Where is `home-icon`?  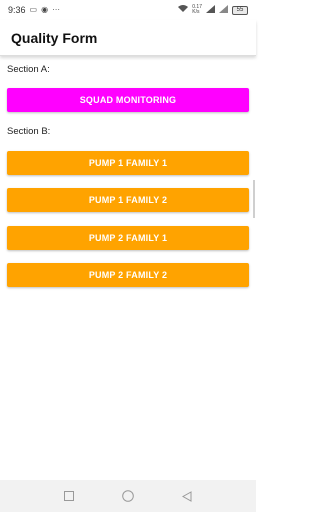
home-icon is located at coordinates (128, 496).